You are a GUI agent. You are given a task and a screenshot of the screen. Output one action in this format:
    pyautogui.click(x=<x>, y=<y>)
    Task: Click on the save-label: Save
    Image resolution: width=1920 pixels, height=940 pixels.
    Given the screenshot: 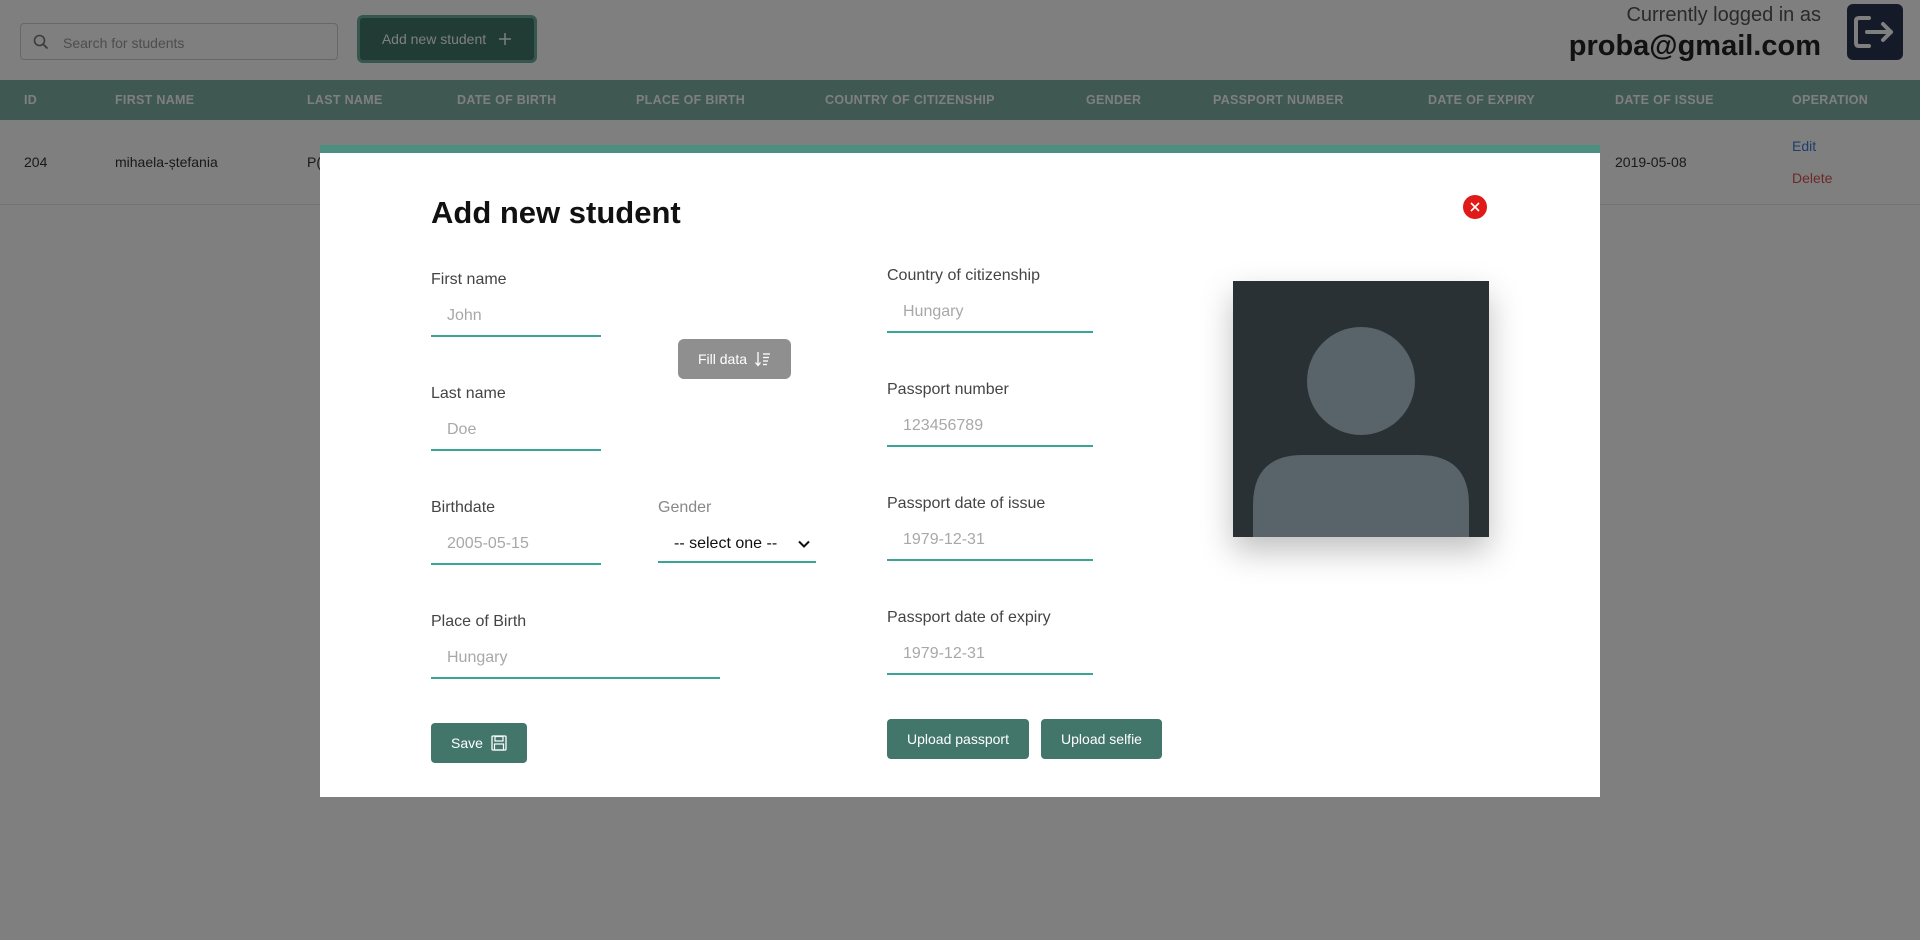 What is the action you would take?
    pyautogui.click(x=467, y=743)
    